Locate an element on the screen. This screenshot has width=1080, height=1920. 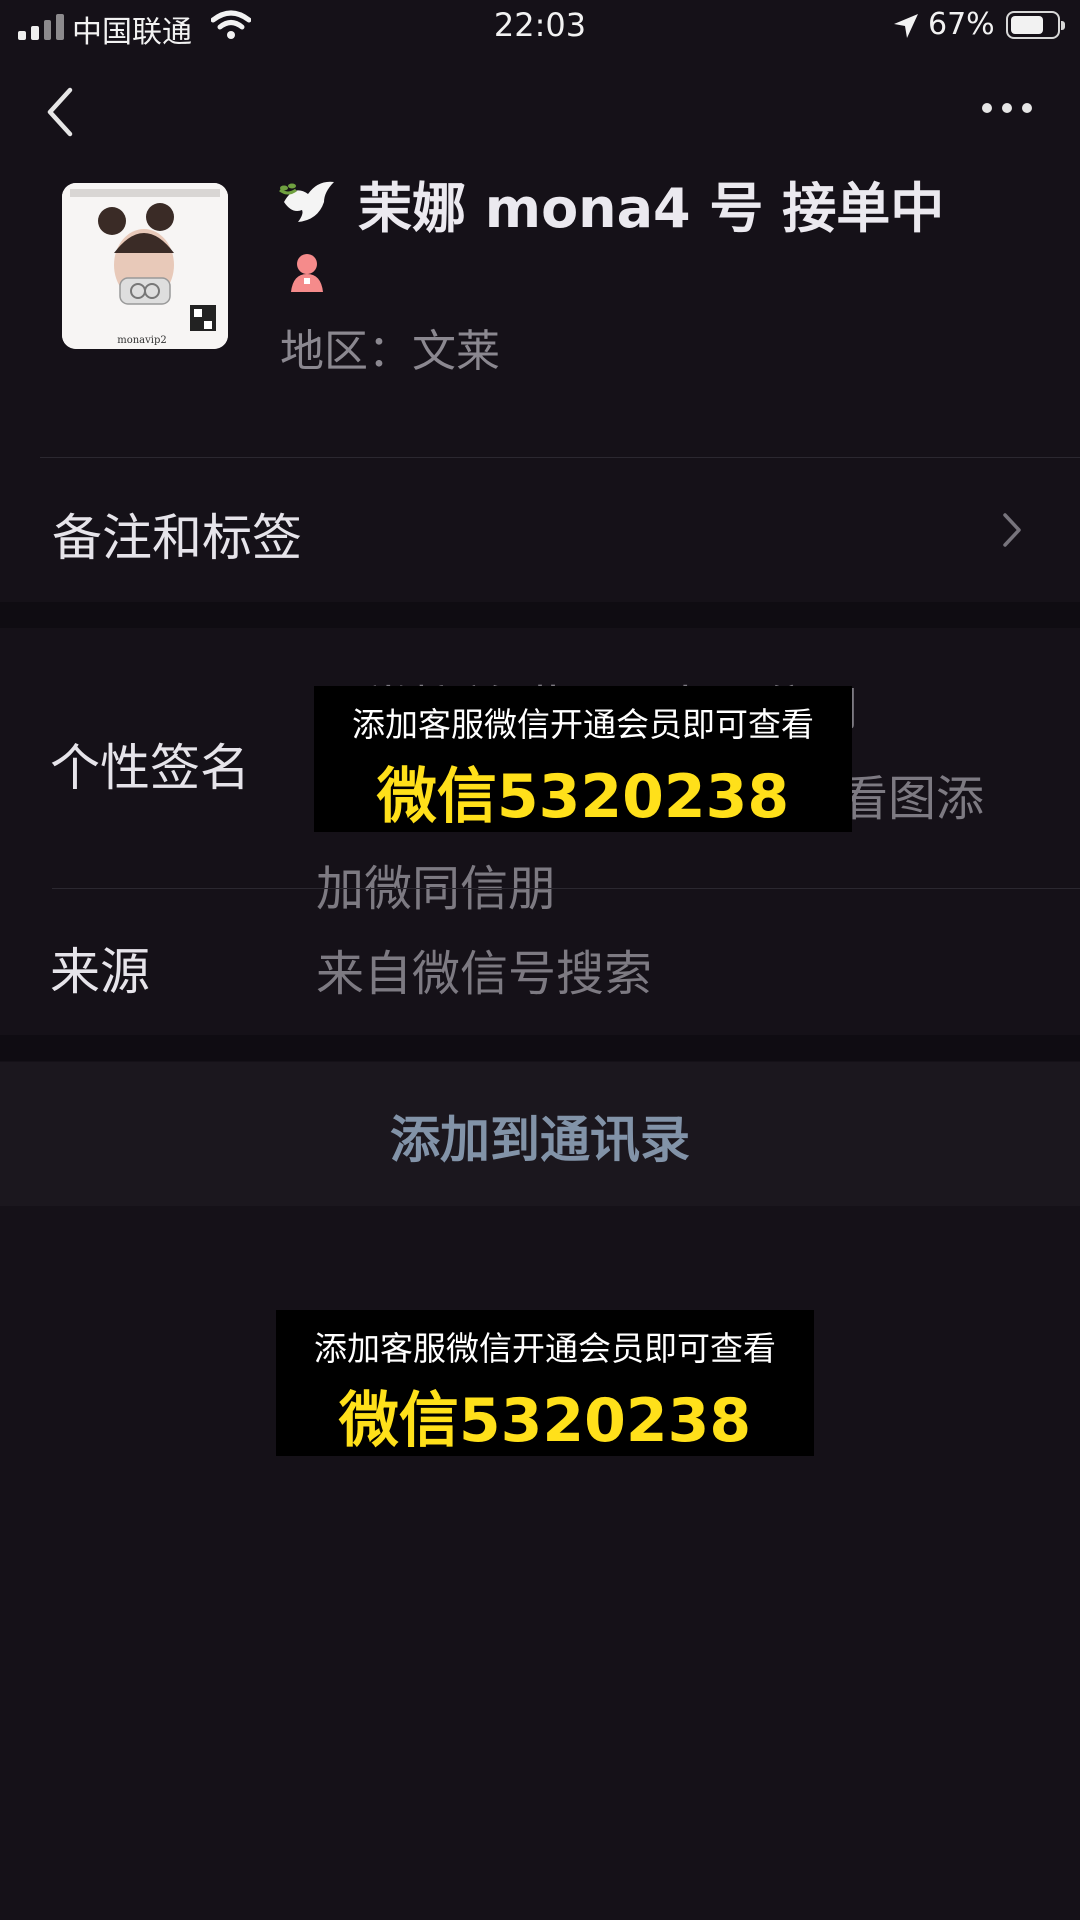
source-value: 来自微信号搜索 is located at coordinates (484, 974).